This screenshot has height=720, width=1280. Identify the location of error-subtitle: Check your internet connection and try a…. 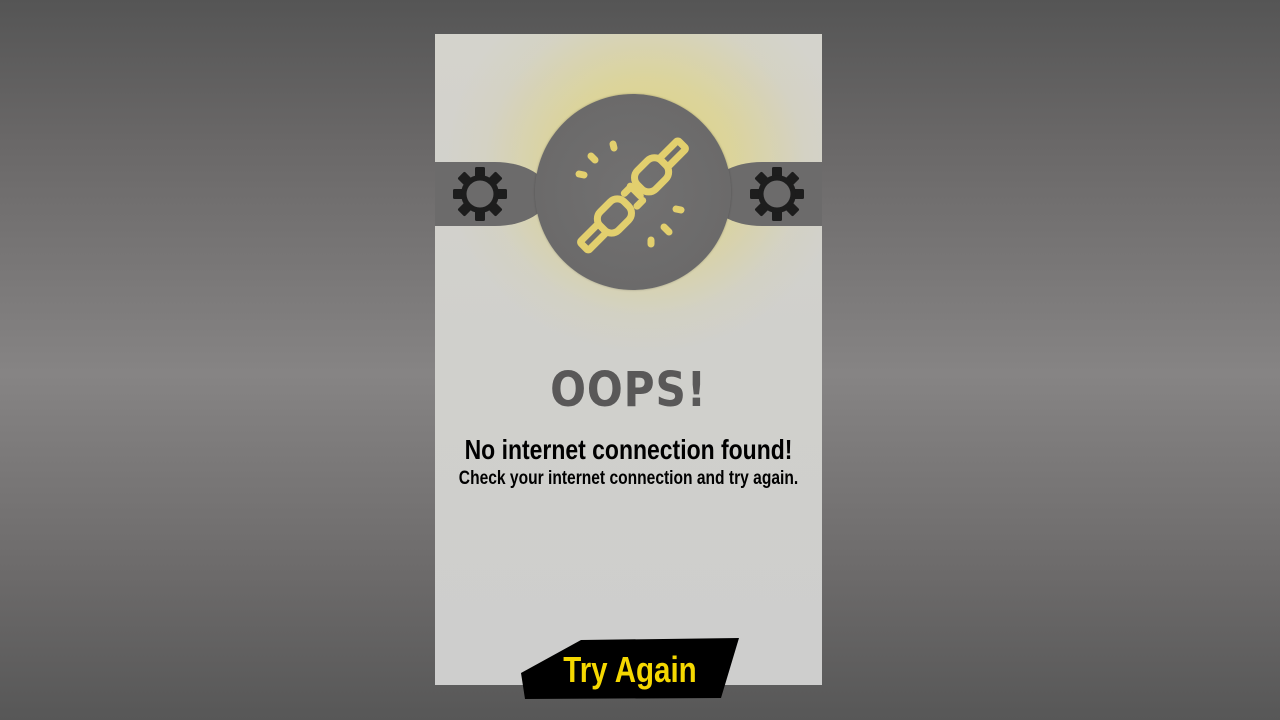
(628, 478).